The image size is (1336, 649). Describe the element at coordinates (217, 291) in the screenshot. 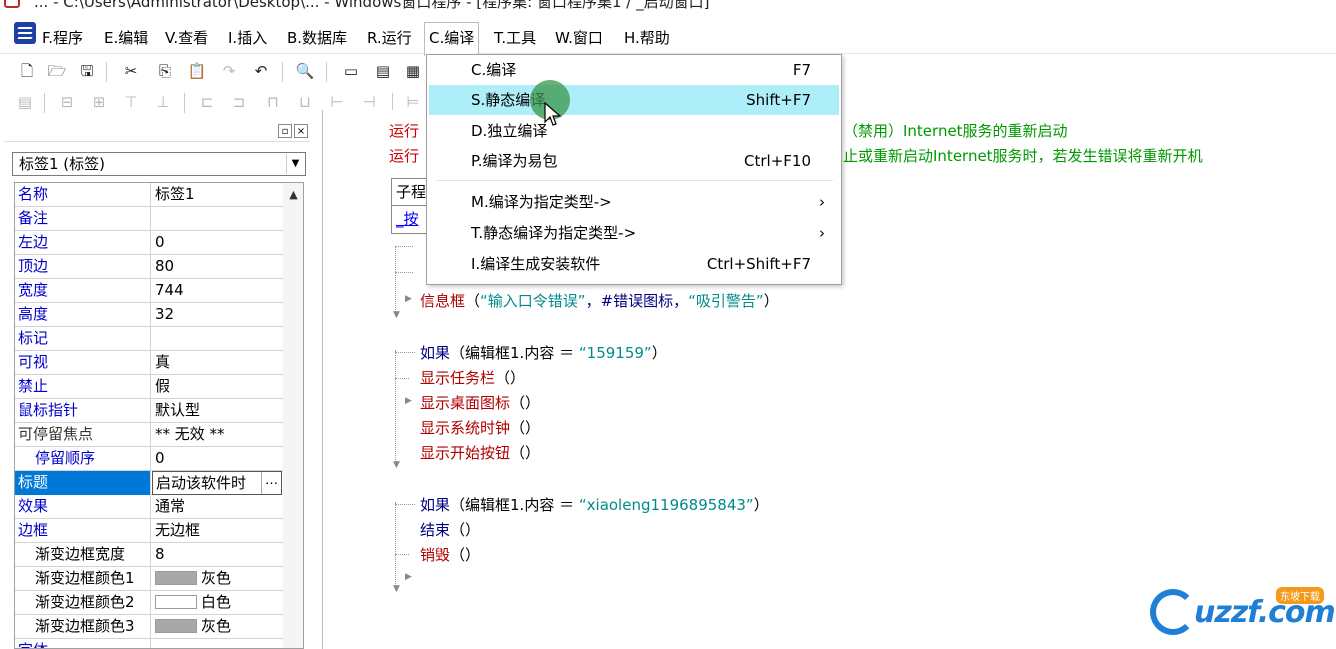

I see `property-value: 744` at that location.